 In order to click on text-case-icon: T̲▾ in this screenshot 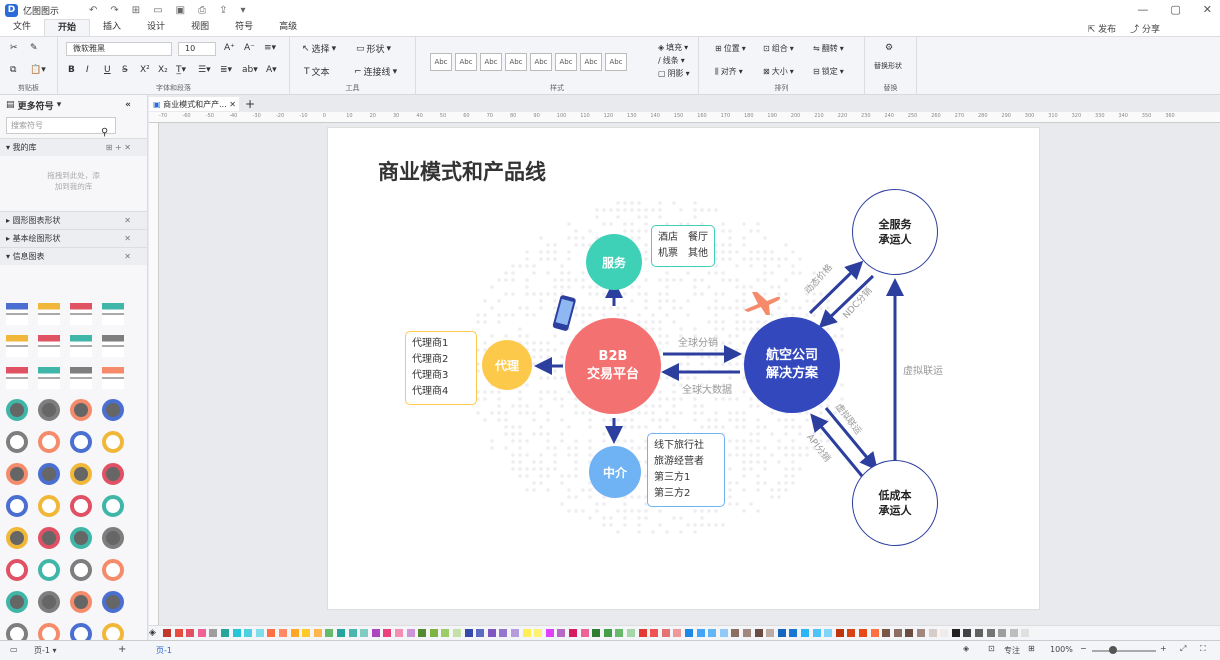, I will do `click(181, 70)`.